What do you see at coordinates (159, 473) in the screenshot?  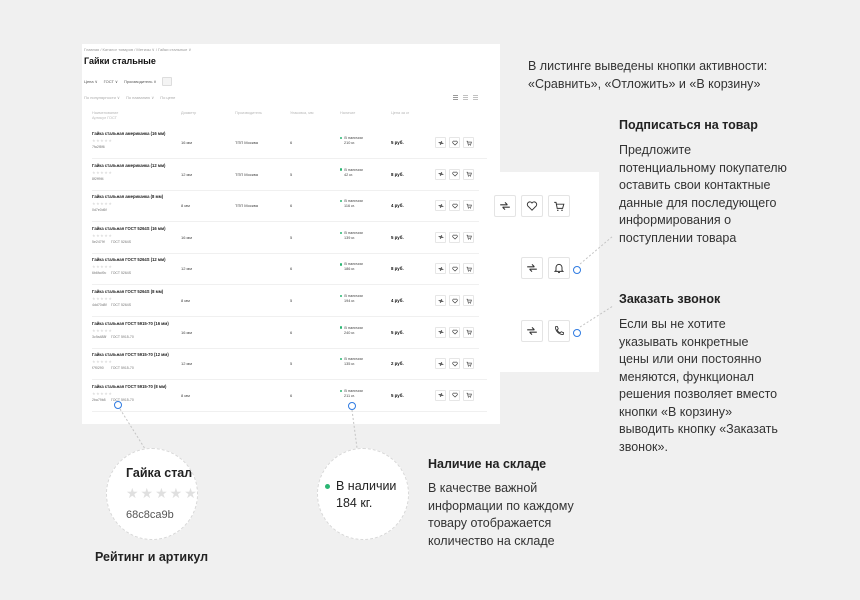 I see `zoom-product-name: Гайка стал` at bounding box center [159, 473].